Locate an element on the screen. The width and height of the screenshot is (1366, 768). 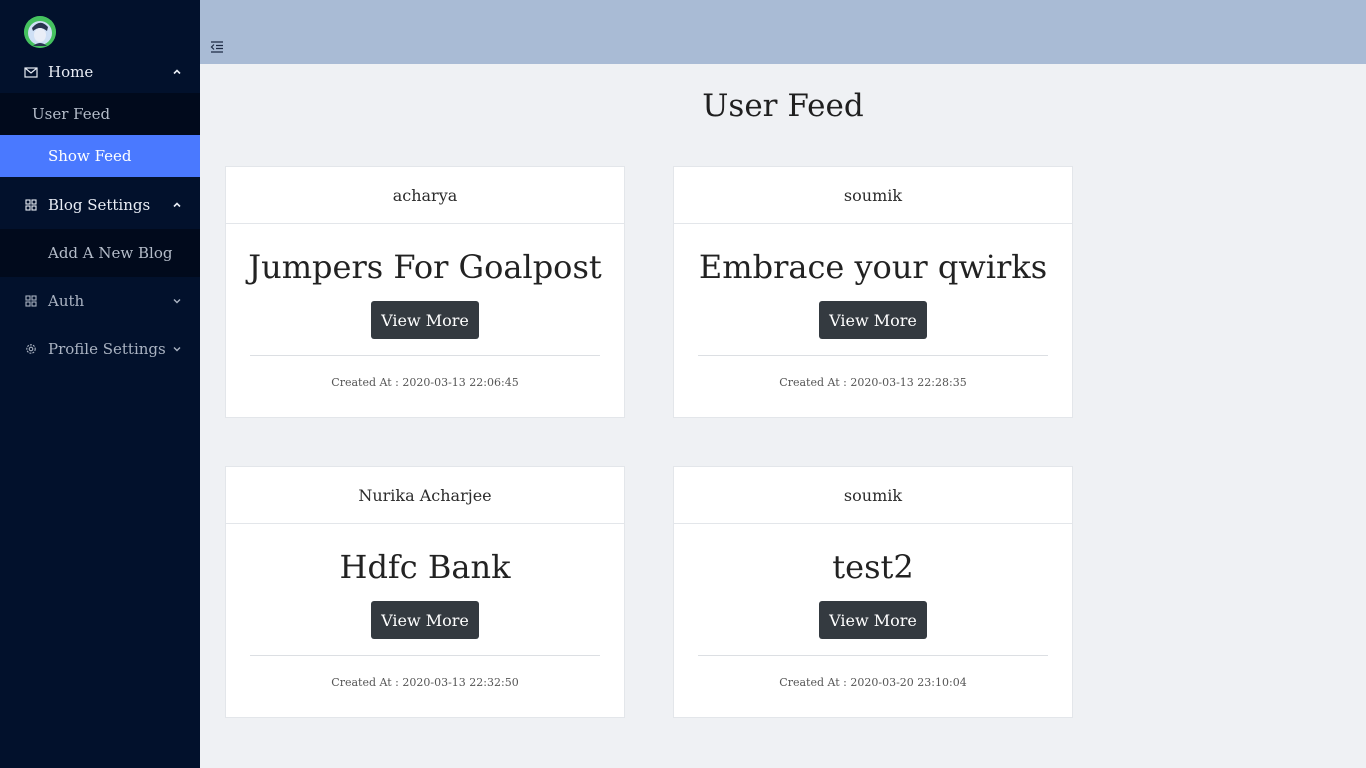
sidebar-item-add-blog: Add A New Blog is located at coordinates (100, 253).